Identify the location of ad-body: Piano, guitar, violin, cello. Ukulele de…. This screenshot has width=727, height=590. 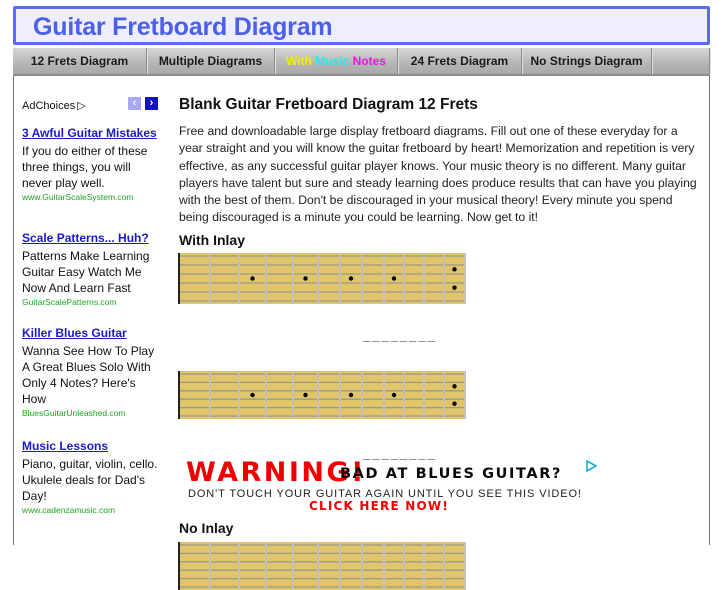
(90, 480).